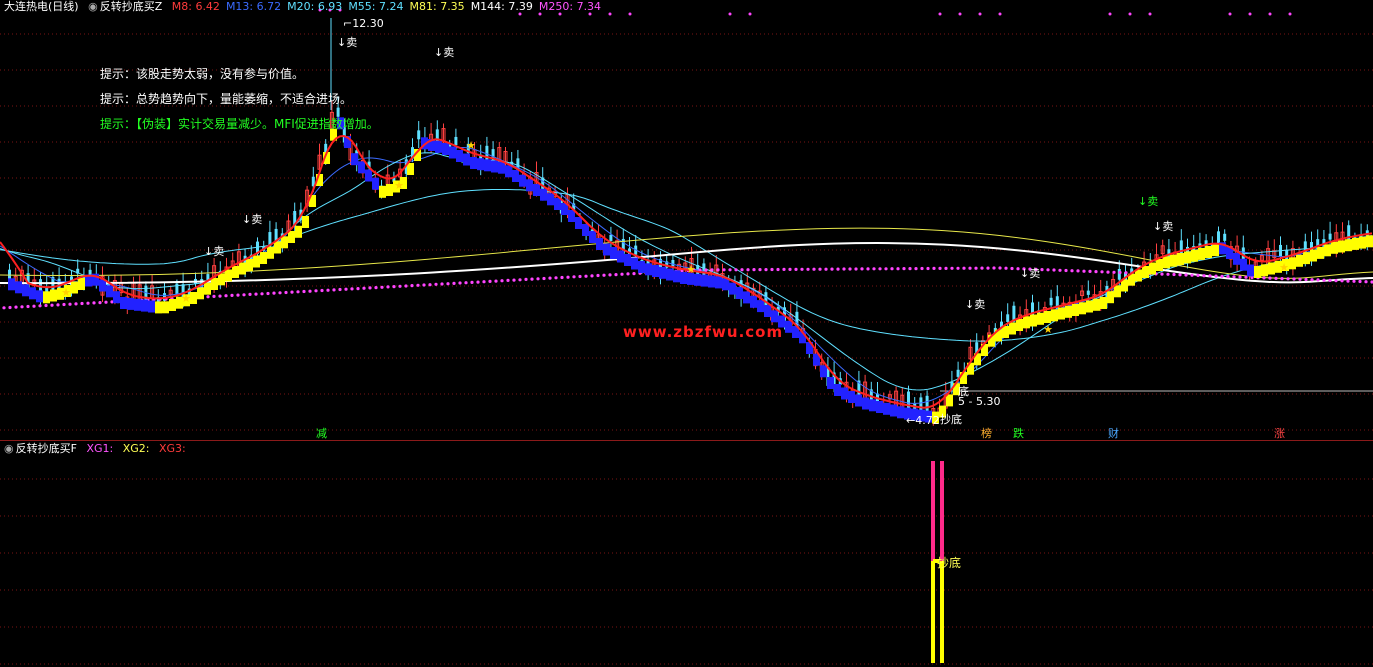 This screenshot has width=1373, height=667. Describe the element at coordinates (1018, 433) in the screenshot. I see `marker-die: 跌` at that location.